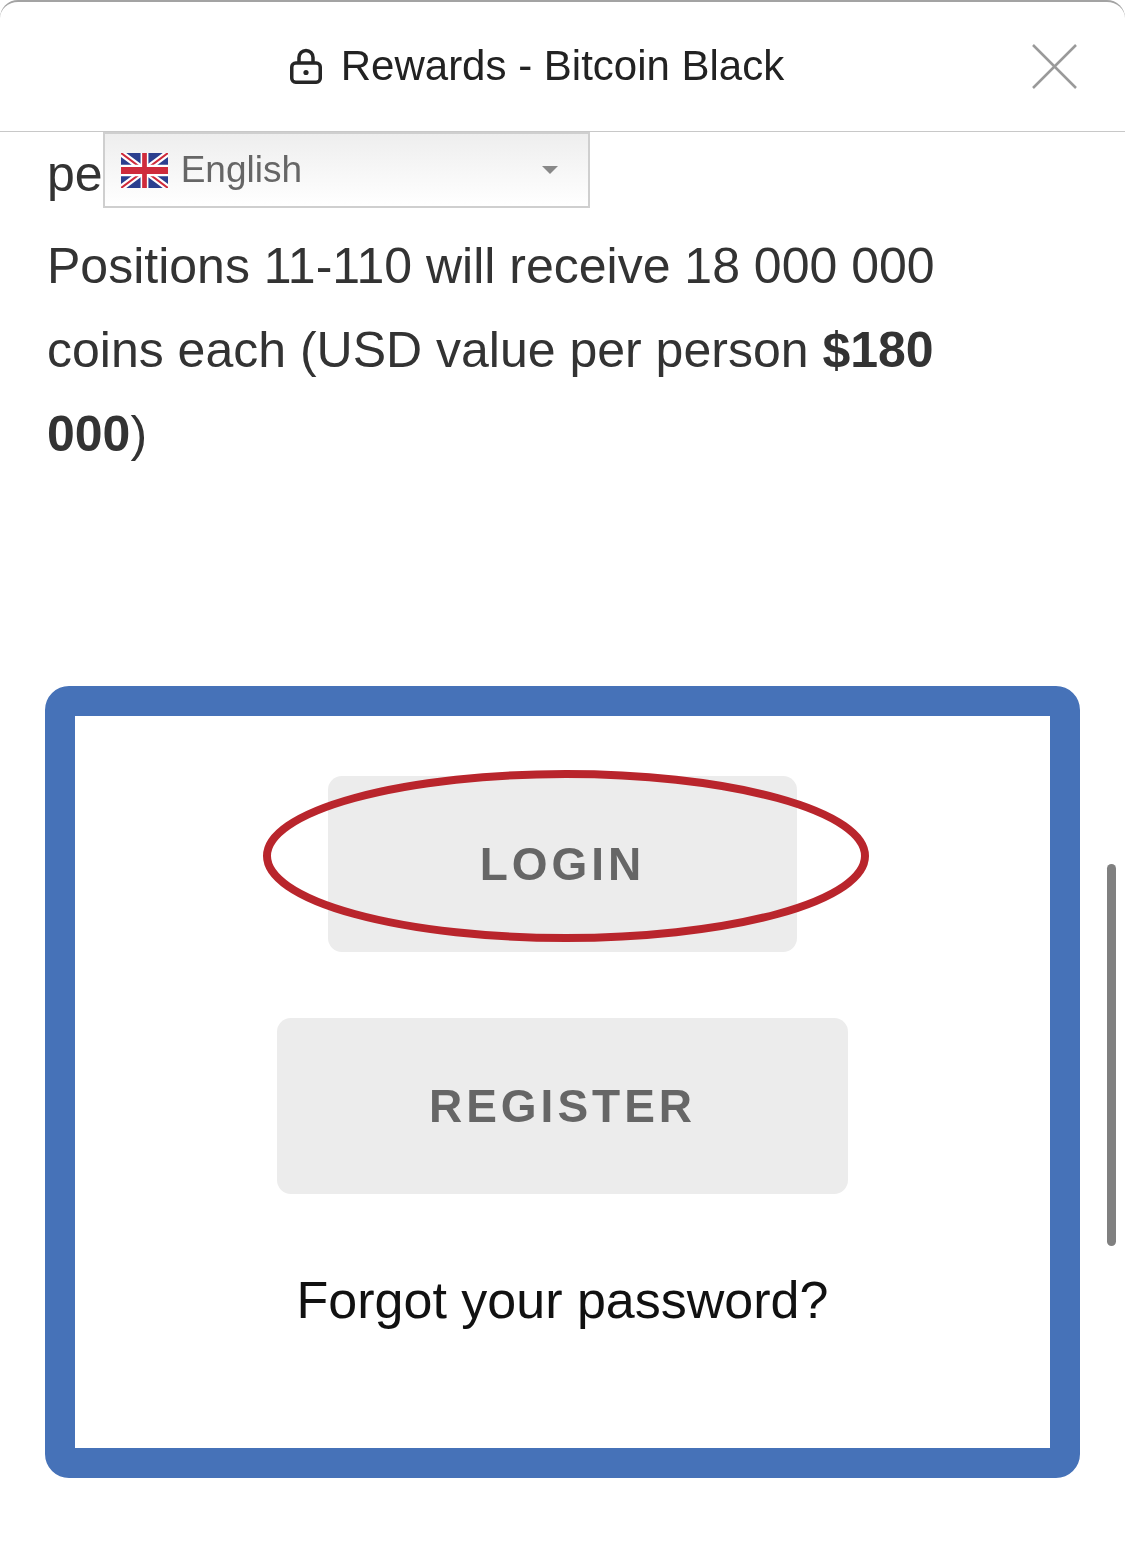 This screenshot has height=1564, width=1125. I want to click on reward-description: Positions 11-110 will receive 18 000 000 coins each (USD value per person $180 000), so click(491, 350).